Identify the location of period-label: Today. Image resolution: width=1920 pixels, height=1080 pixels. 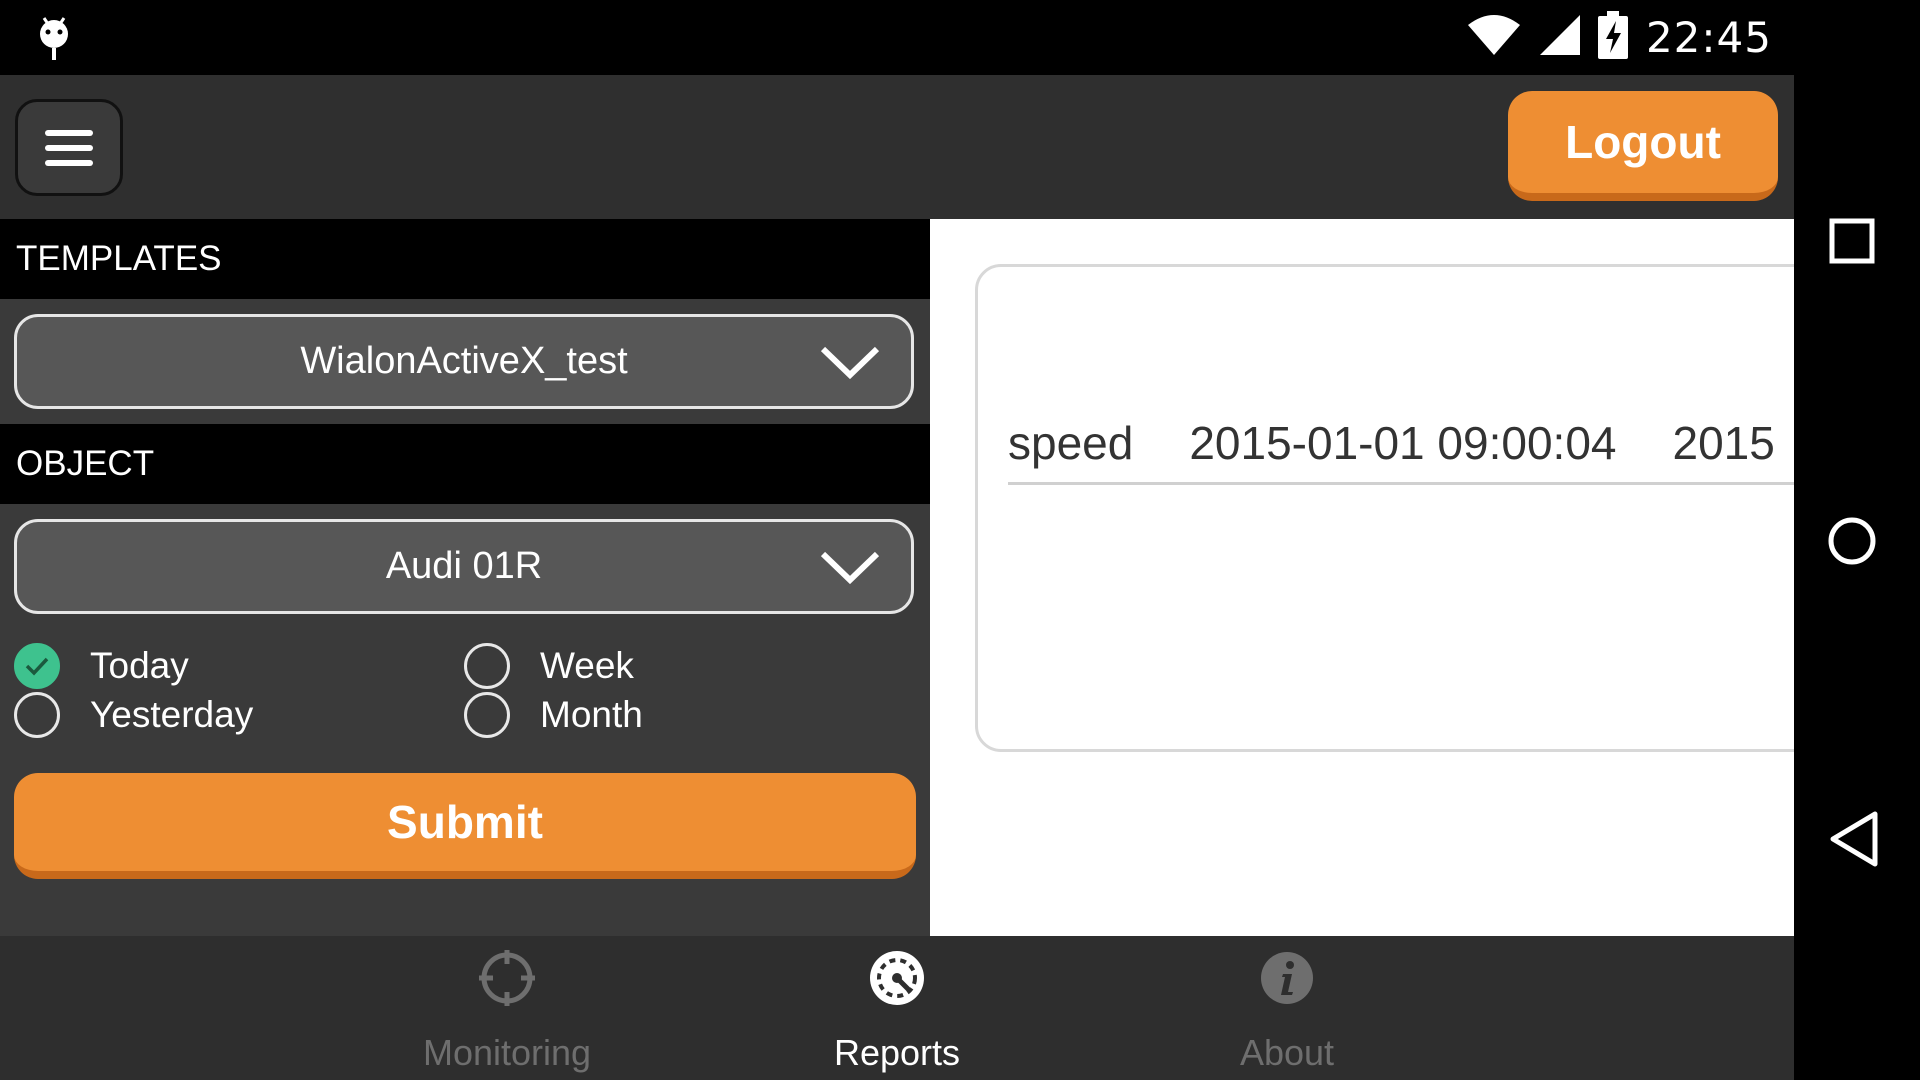
(139, 665).